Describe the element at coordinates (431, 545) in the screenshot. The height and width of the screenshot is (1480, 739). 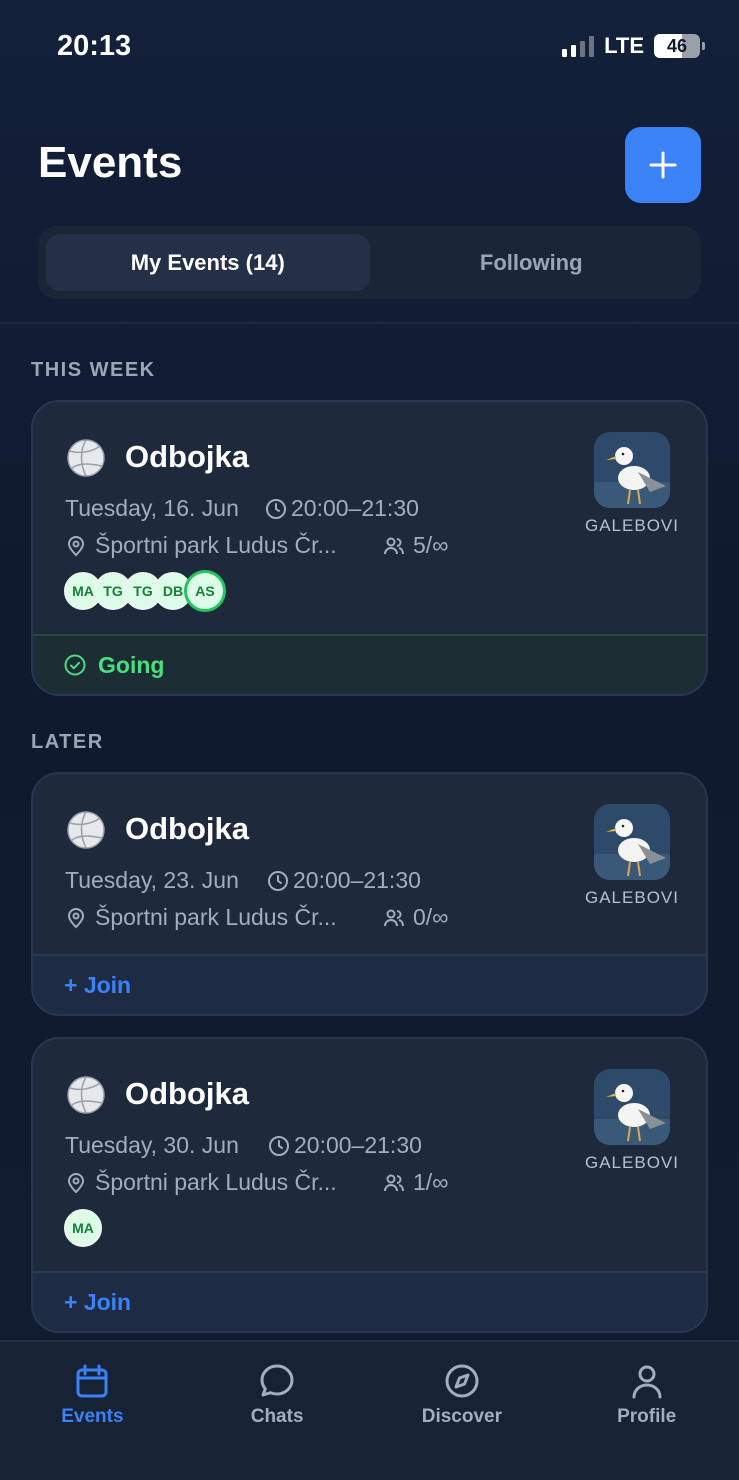
I see `event-participants-text: 5/∞` at that location.